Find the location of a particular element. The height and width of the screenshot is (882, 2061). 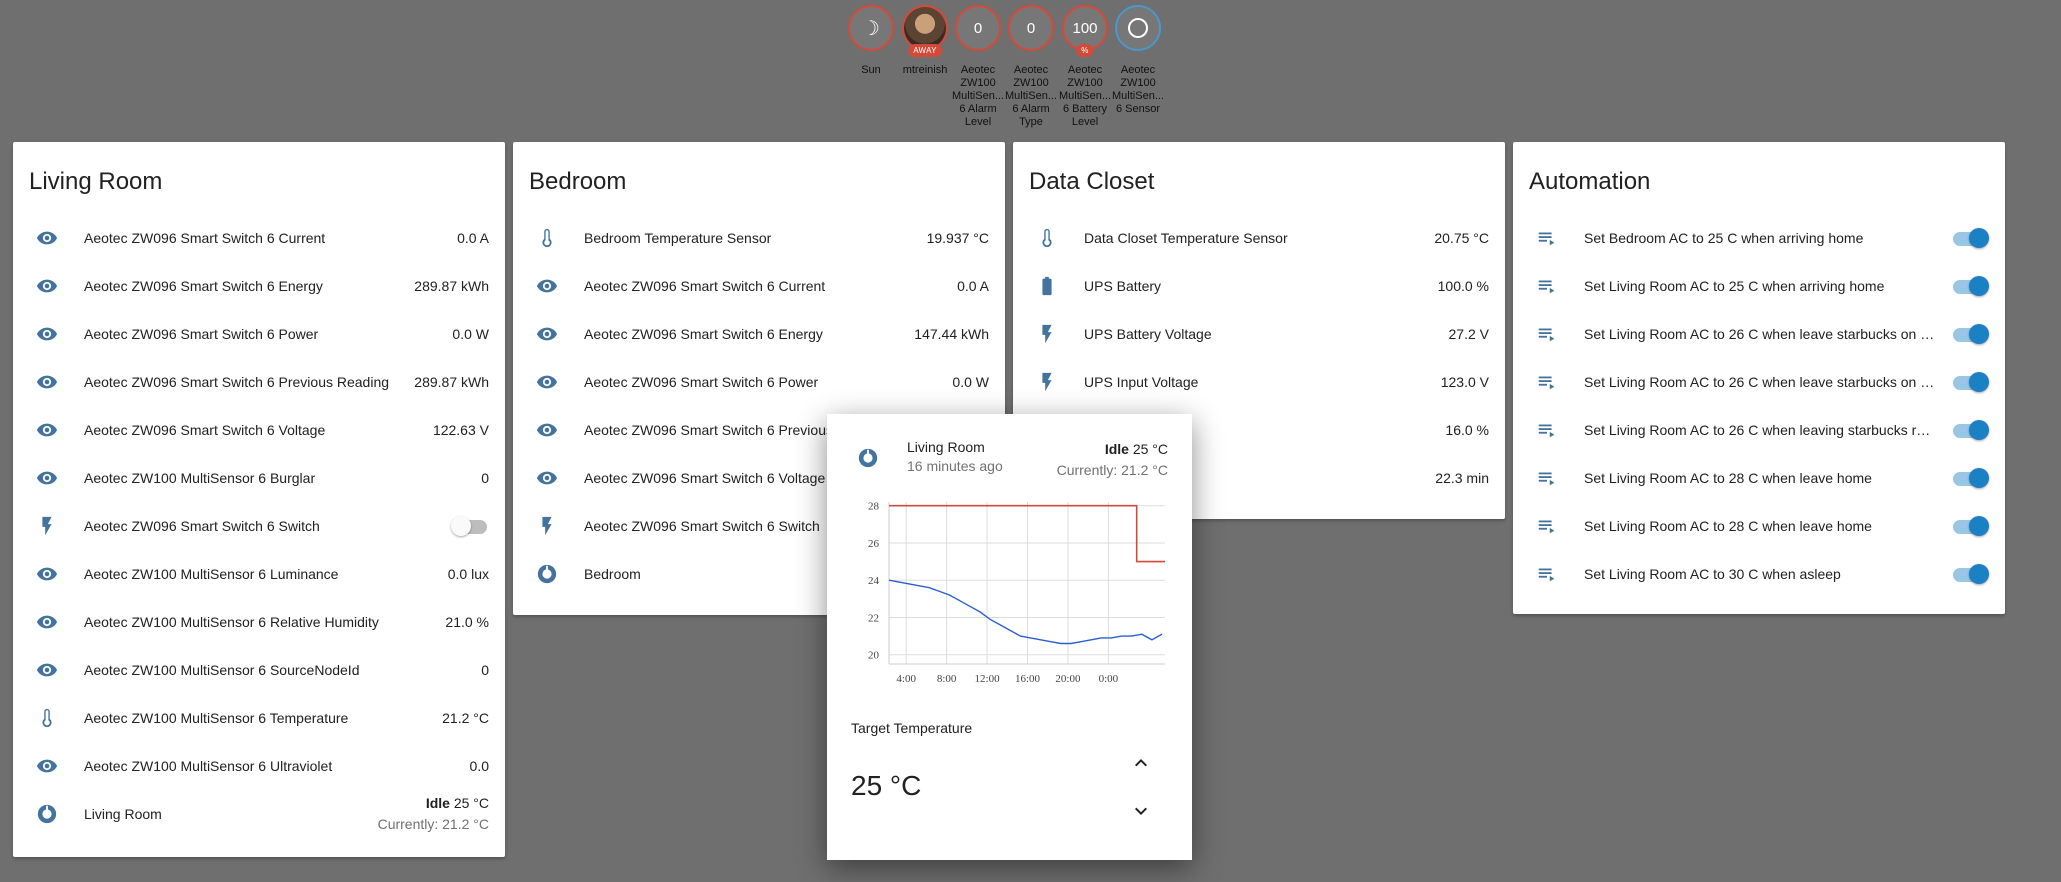

badge-alarm-type: 0 Aeotec ZW100 MultiSen... 6 Alarm Type is located at coordinates (1031, 67).